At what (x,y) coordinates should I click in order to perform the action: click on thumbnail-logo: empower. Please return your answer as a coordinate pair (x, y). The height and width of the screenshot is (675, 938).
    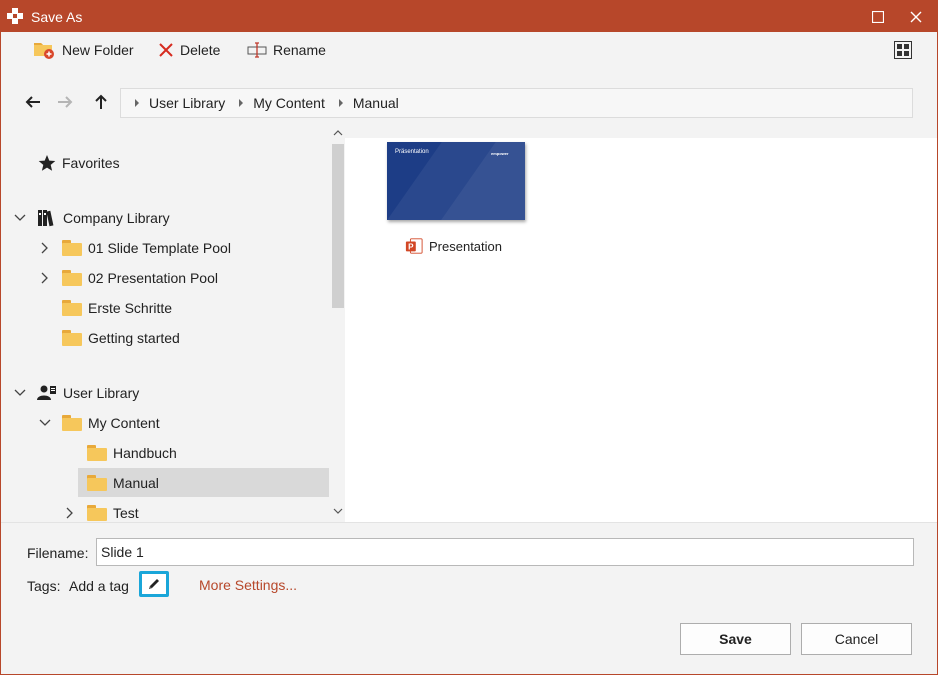
    Looking at the image, I should click on (500, 153).